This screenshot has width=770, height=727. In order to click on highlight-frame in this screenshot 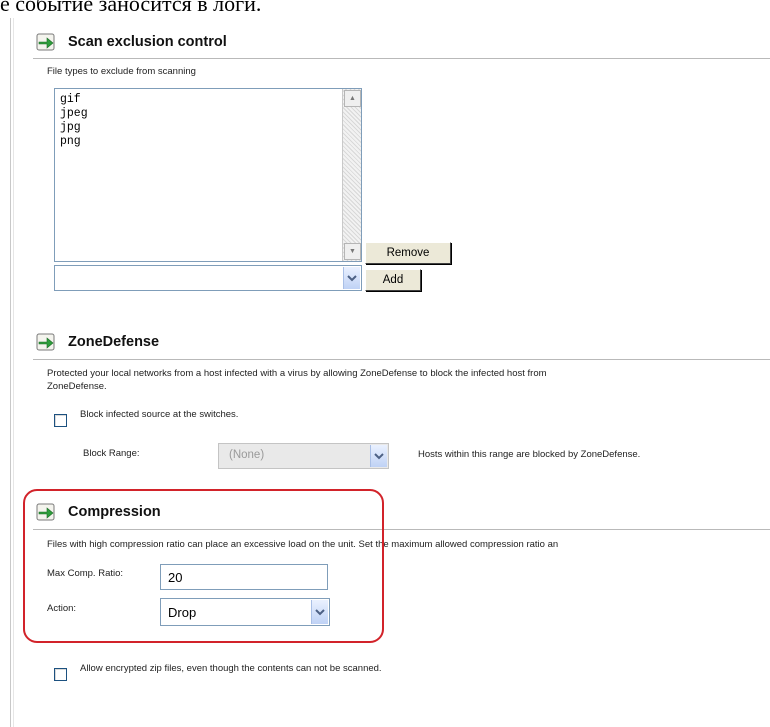, I will do `click(203, 566)`.